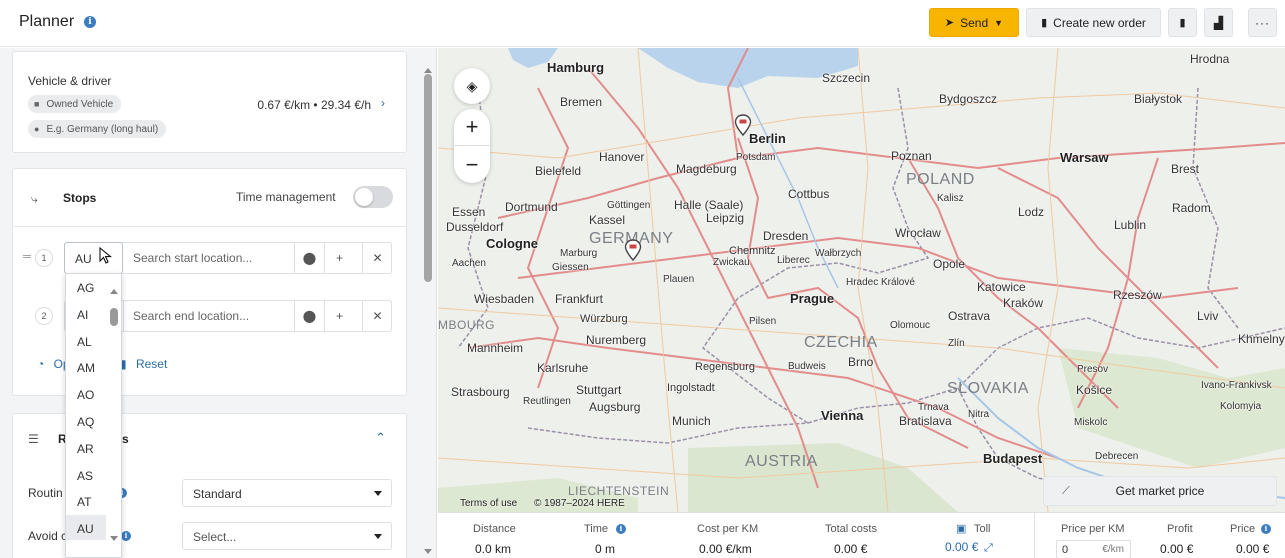 Image resolution: width=1285 pixels, height=558 pixels. What do you see at coordinates (1253, 549) in the screenshot?
I see `price-value: 0.00 €` at bounding box center [1253, 549].